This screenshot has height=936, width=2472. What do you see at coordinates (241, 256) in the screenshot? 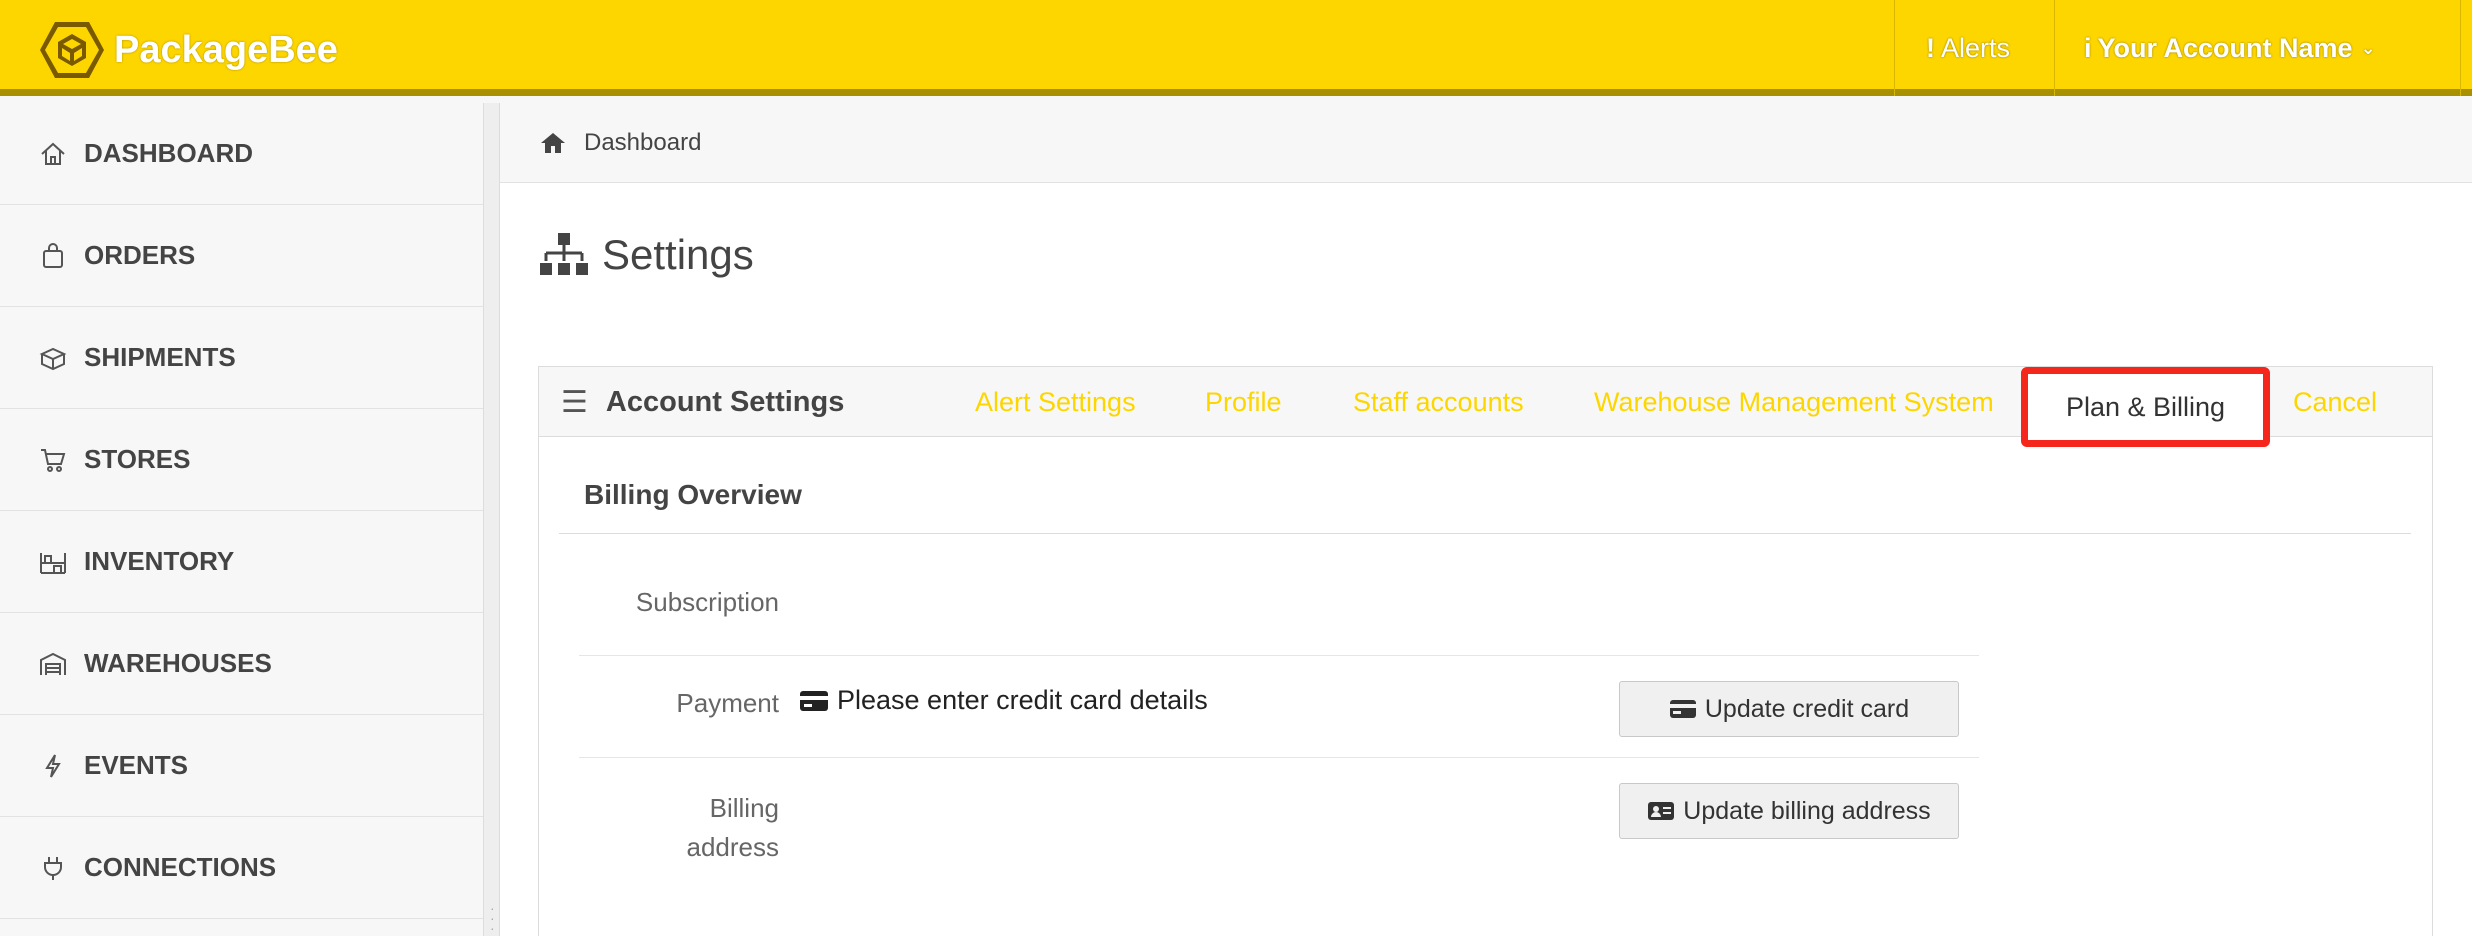
I see `sidebar-item-orders: ORDERS` at bounding box center [241, 256].